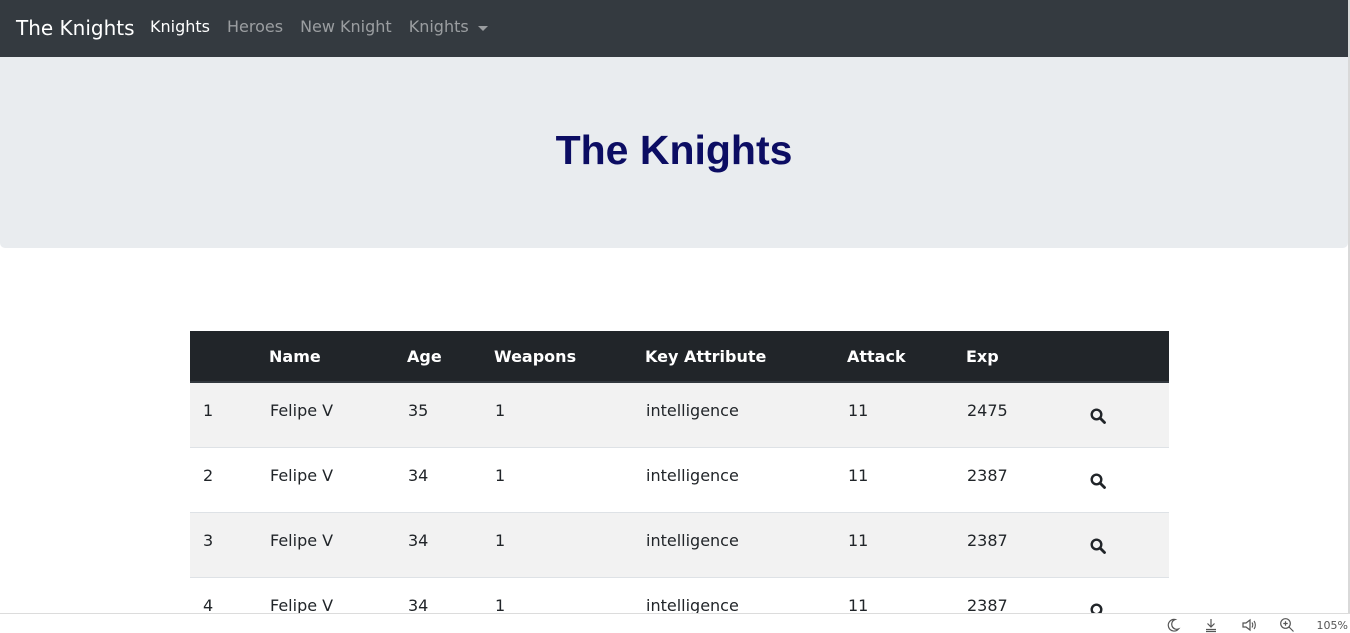 The image size is (1350, 633). What do you see at coordinates (1026, 414) in the screenshot?
I see `cell-exp: 2475` at bounding box center [1026, 414].